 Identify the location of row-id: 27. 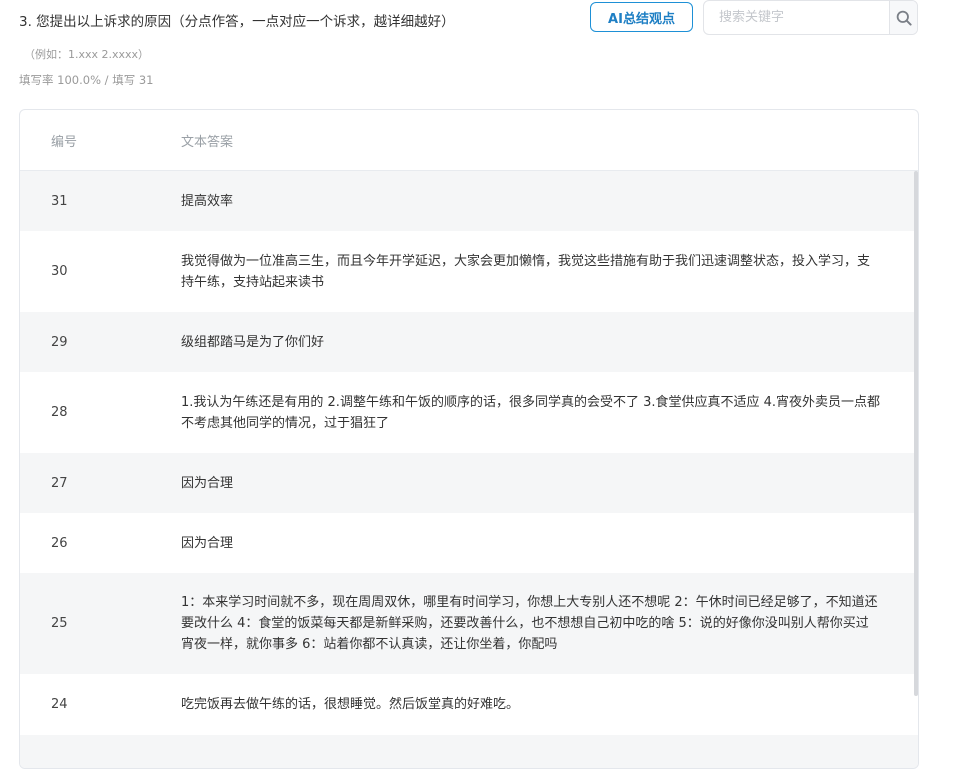
(59, 483).